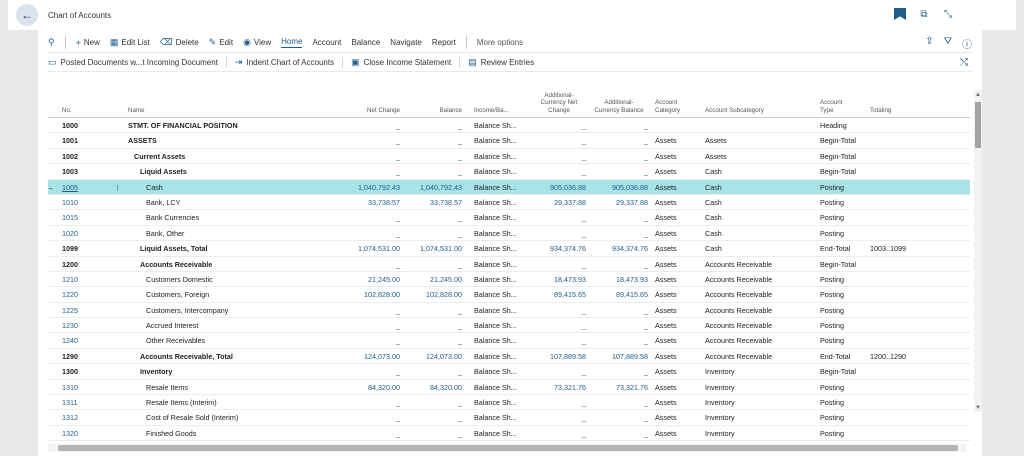  Describe the element at coordinates (70, 310) in the screenshot. I see `account-no-cell: 1225` at that location.